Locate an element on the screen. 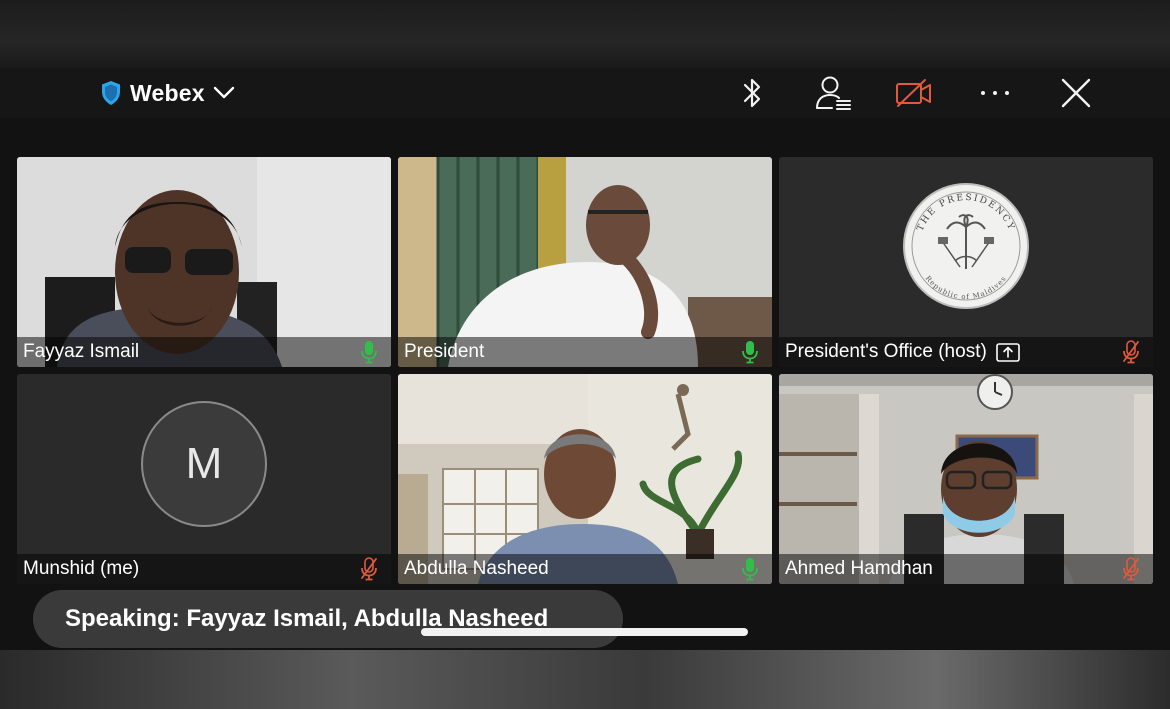 The width and height of the screenshot is (1170, 709). nameplate: President is located at coordinates (585, 352).